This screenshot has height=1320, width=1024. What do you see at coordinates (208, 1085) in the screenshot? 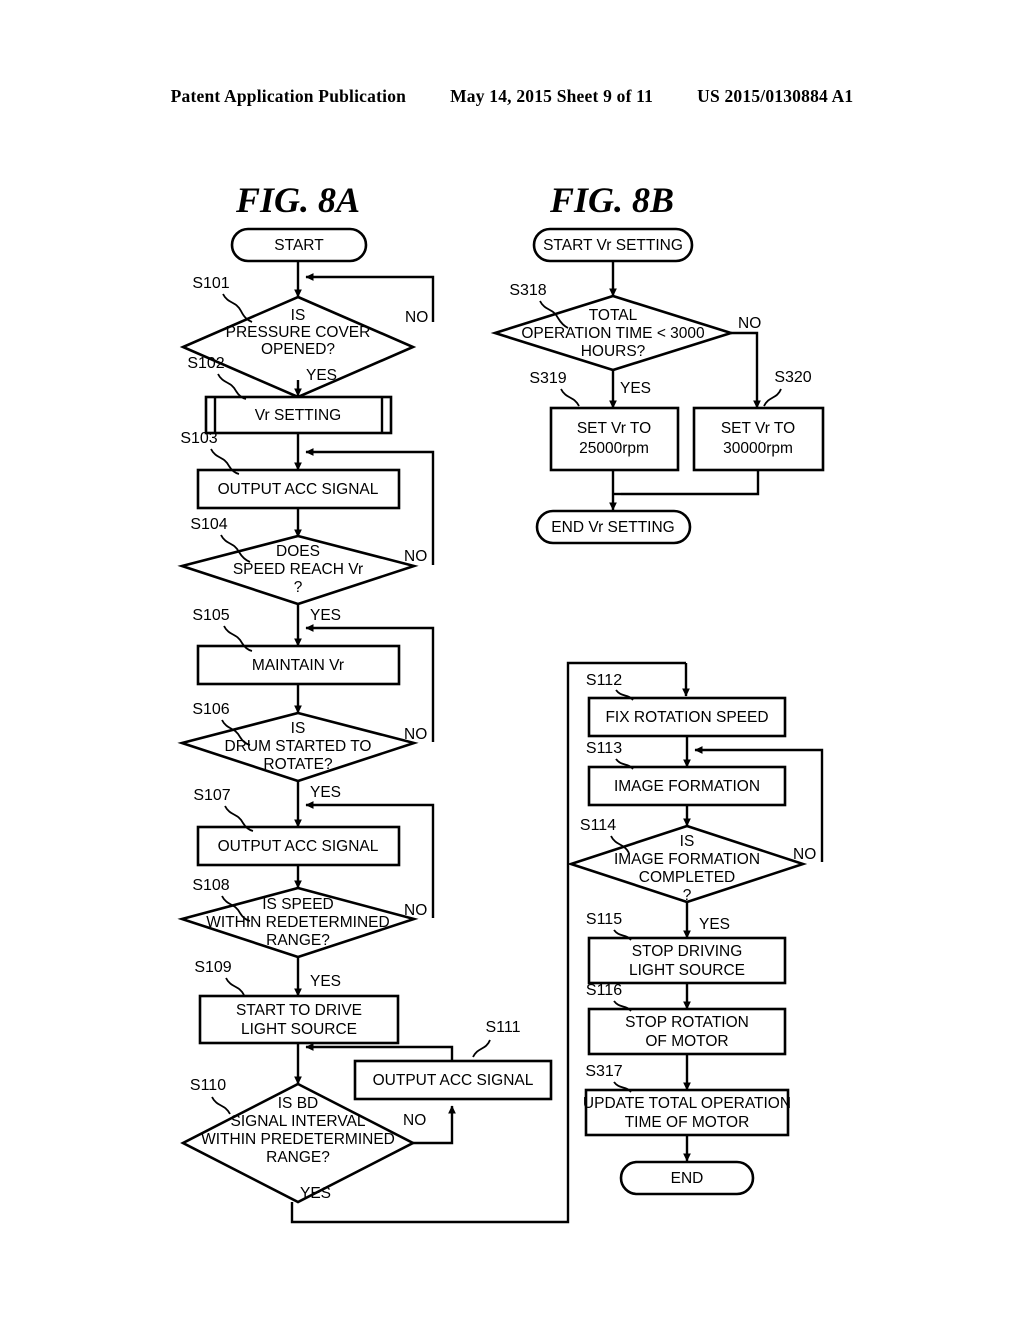
I see `step-label-s110: S110` at bounding box center [208, 1085].